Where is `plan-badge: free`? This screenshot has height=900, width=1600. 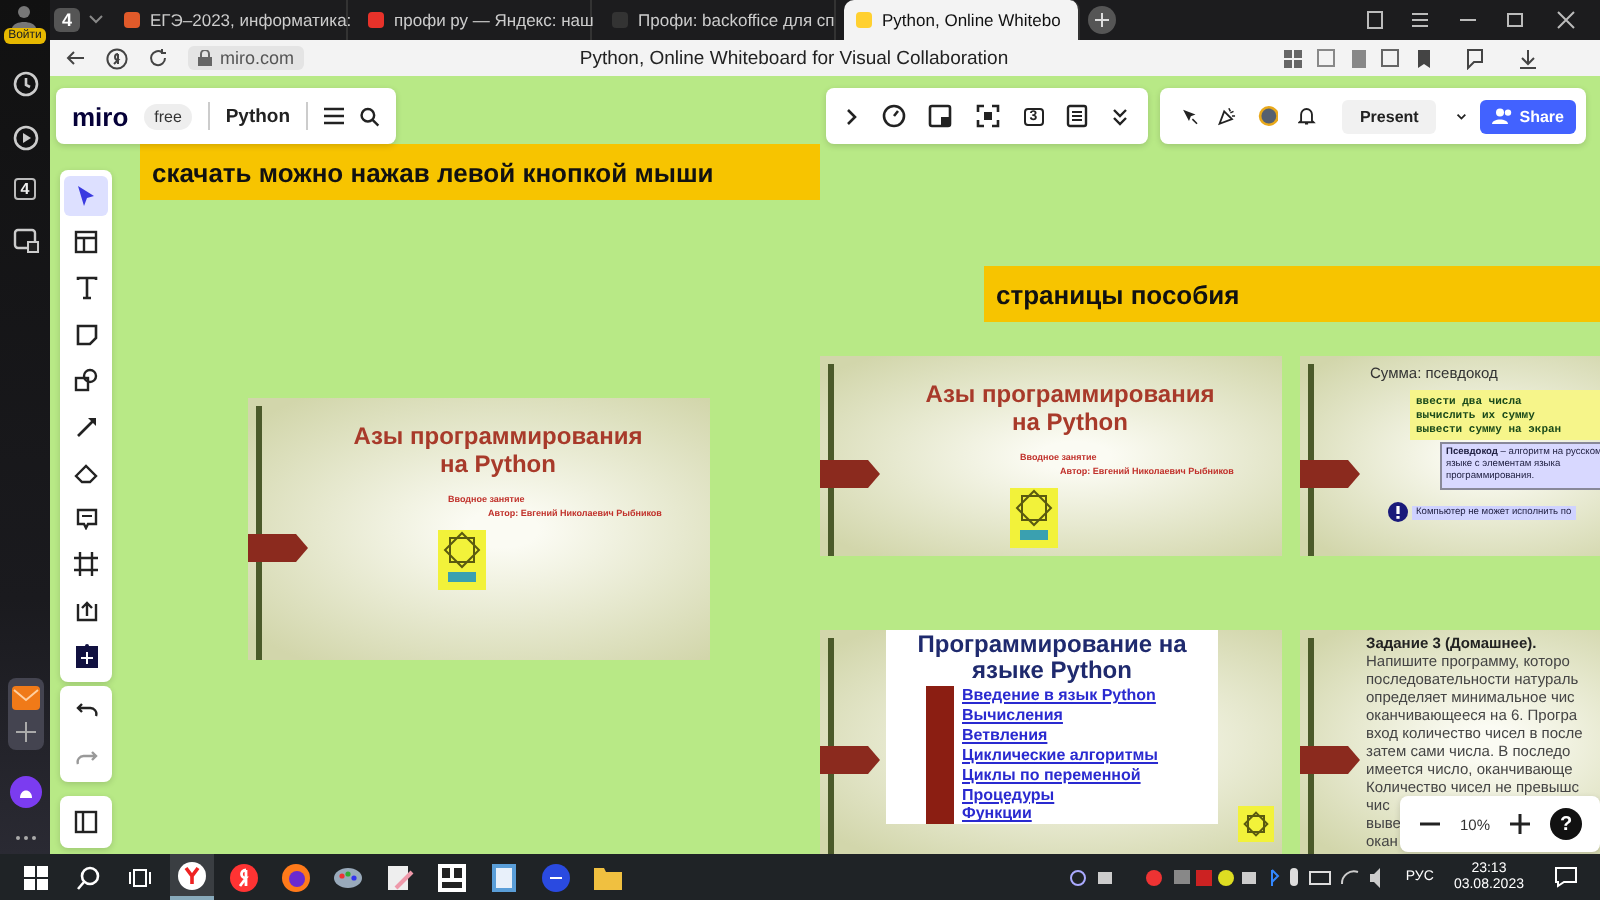 plan-badge: free is located at coordinates (168, 116).